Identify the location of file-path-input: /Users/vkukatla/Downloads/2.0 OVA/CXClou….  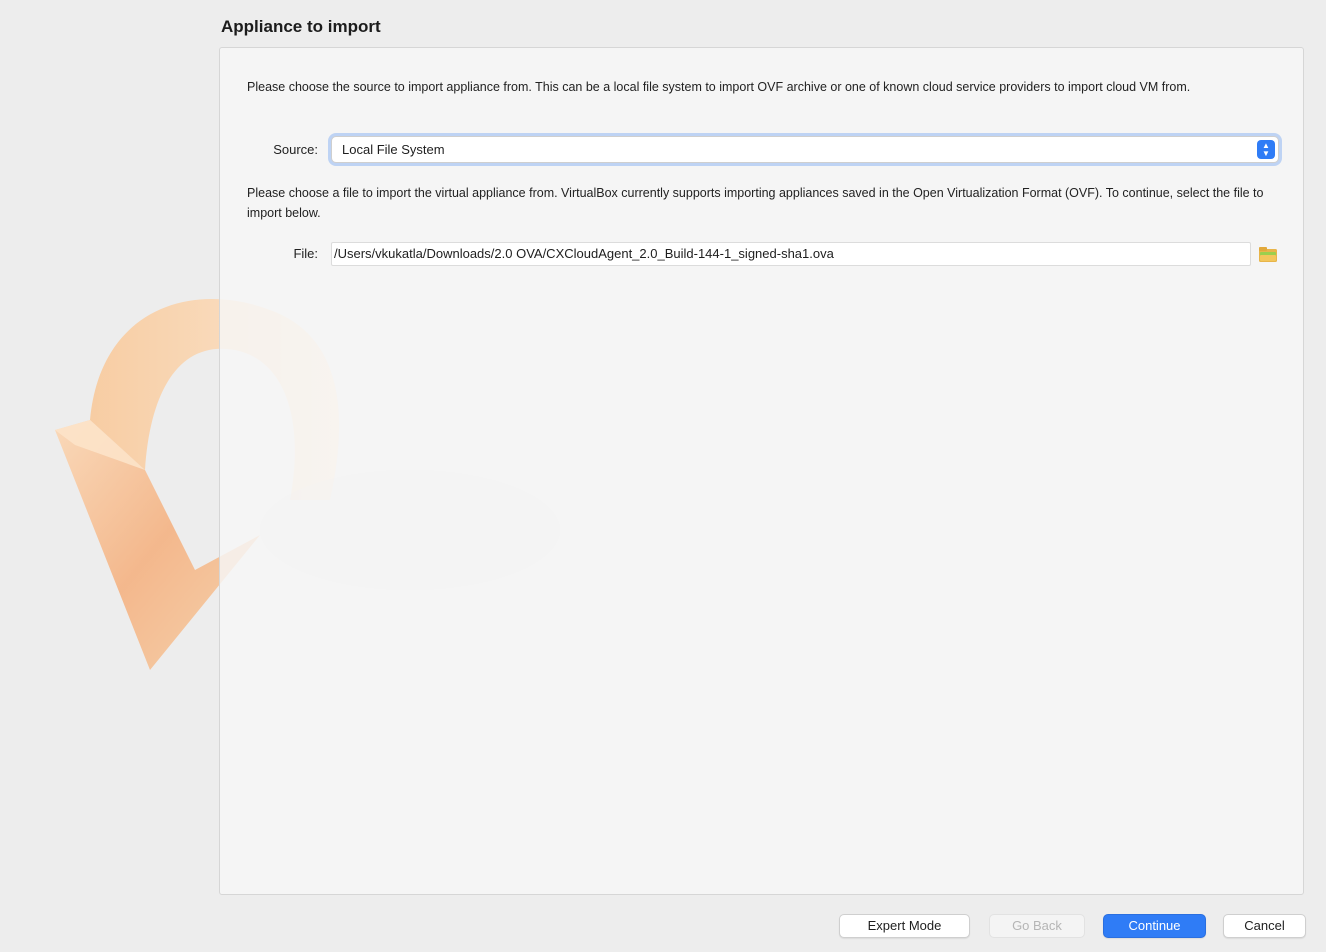
(791, 254).